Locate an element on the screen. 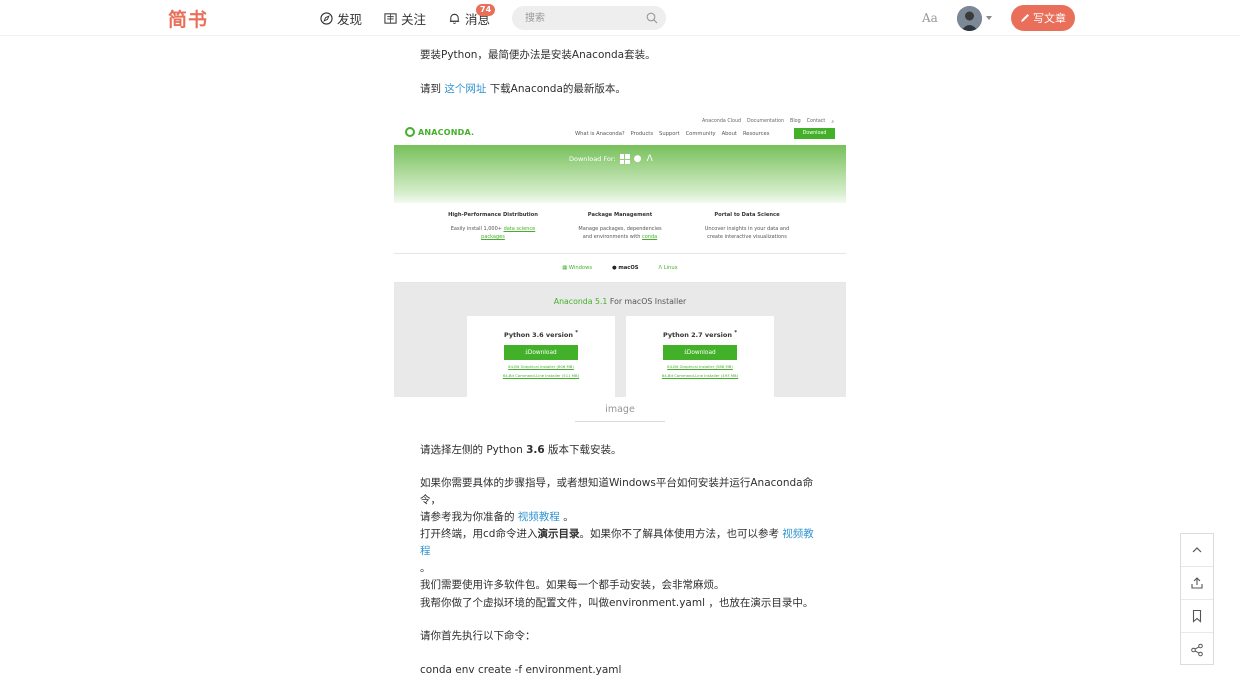  chevron-up-icon is located at coordinates (1197, 550).